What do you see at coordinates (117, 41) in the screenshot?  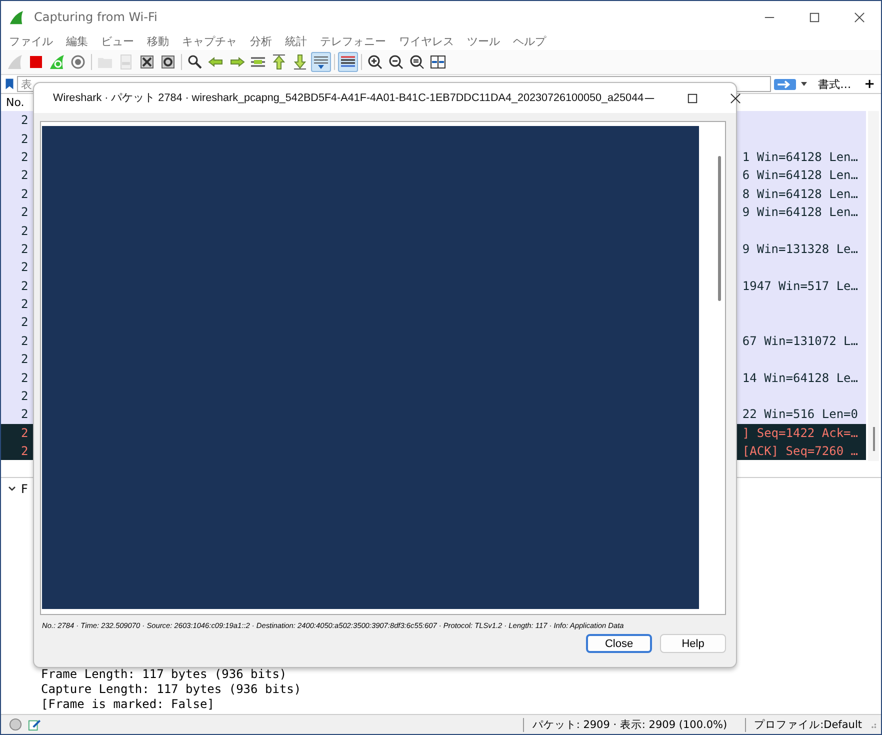 I see `menu-item: ビュー` at bounding box center [117, 41].